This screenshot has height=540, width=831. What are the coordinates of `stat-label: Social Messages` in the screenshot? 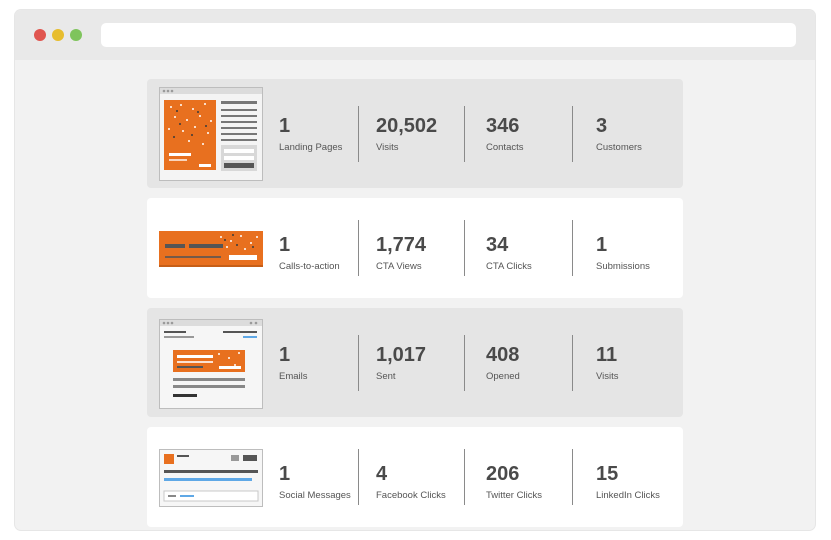 It's located at (315, 495).